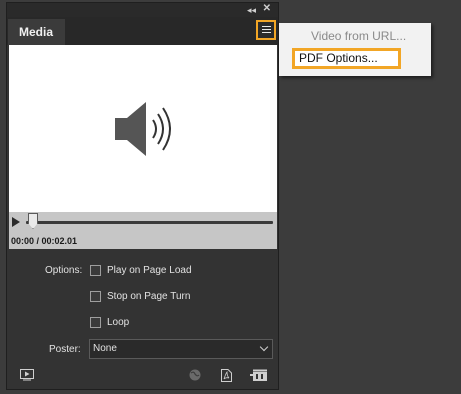  Describe the element at coordinates (44, 241) in the screenshot. I see `time-readout: 00:00 / 00:02.01` at that location.